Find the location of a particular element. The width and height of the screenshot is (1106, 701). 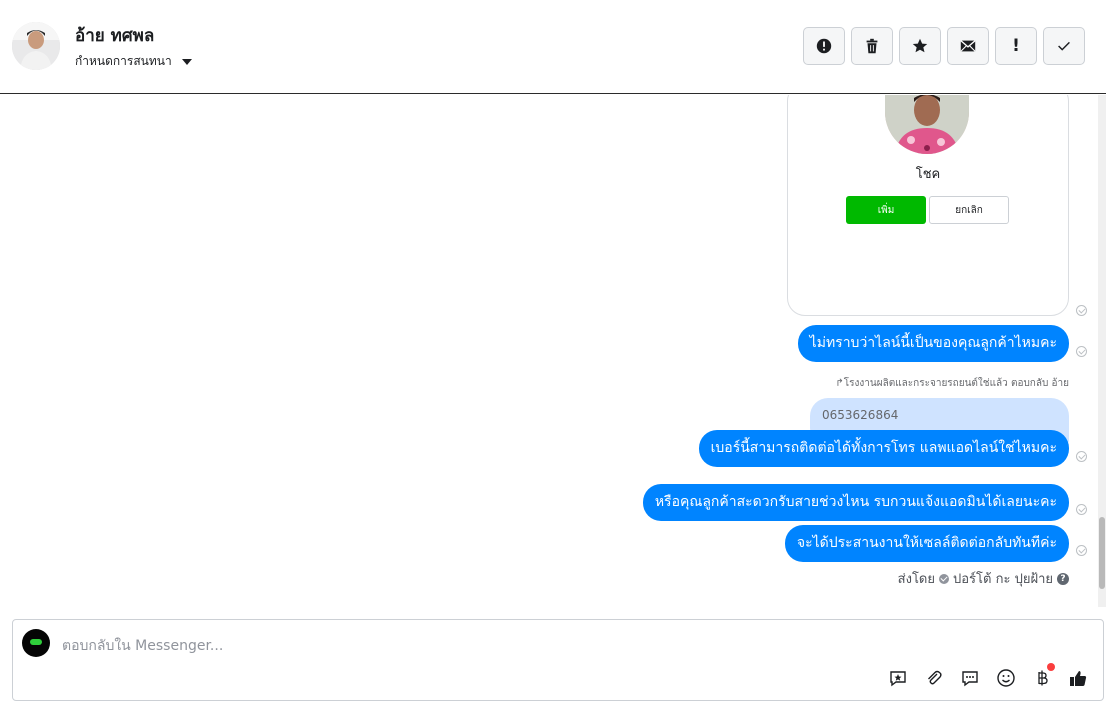

conversation-header: อ้าย ทศพล กำหนดการสนทนา ! is located at coordinates (553, 47).